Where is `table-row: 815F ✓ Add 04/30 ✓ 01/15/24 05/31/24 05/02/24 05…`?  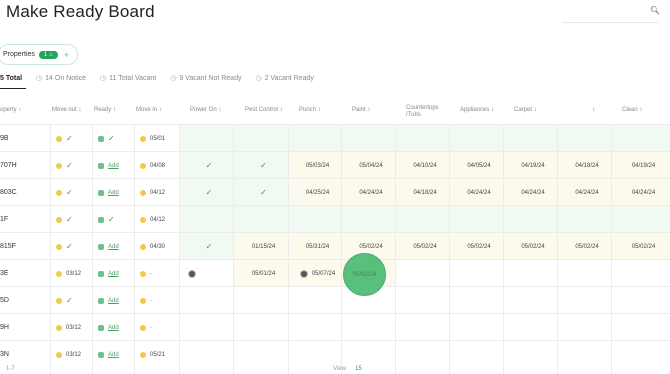
table-row: 815F ✓ Add 04/30 ✓ 01/15/24 05/31/24 05/02/24 05… is located at coordinates (335, 246).